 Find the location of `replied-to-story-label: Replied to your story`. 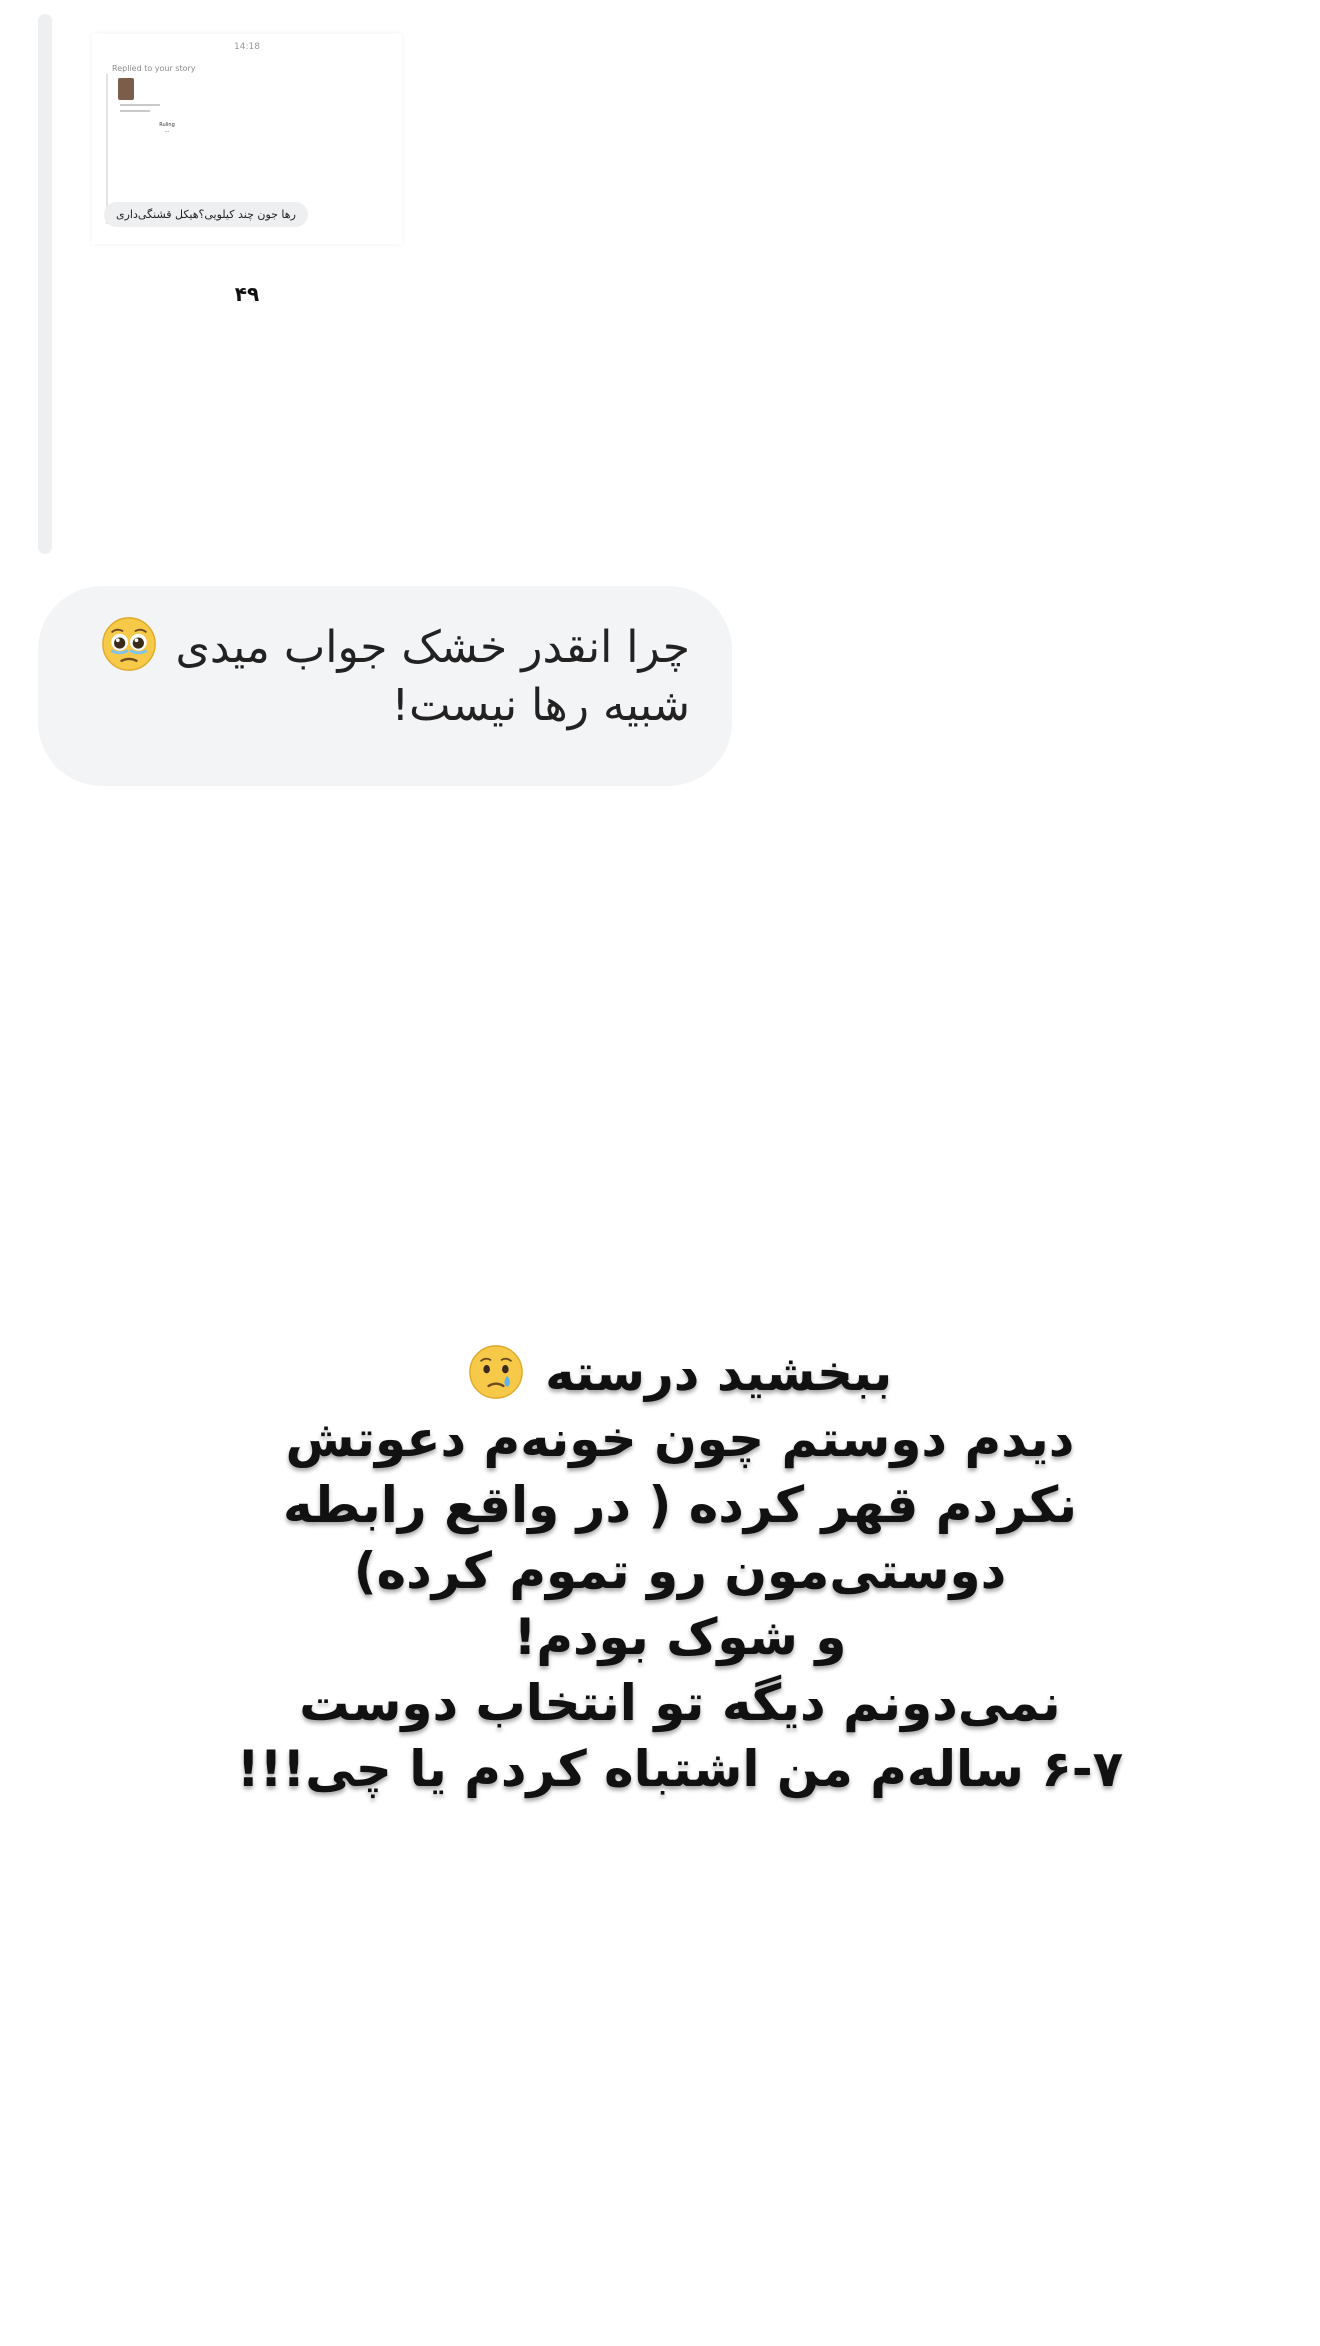

replied-to-story-label: Replied to your story is located at coordinates (154, 68).